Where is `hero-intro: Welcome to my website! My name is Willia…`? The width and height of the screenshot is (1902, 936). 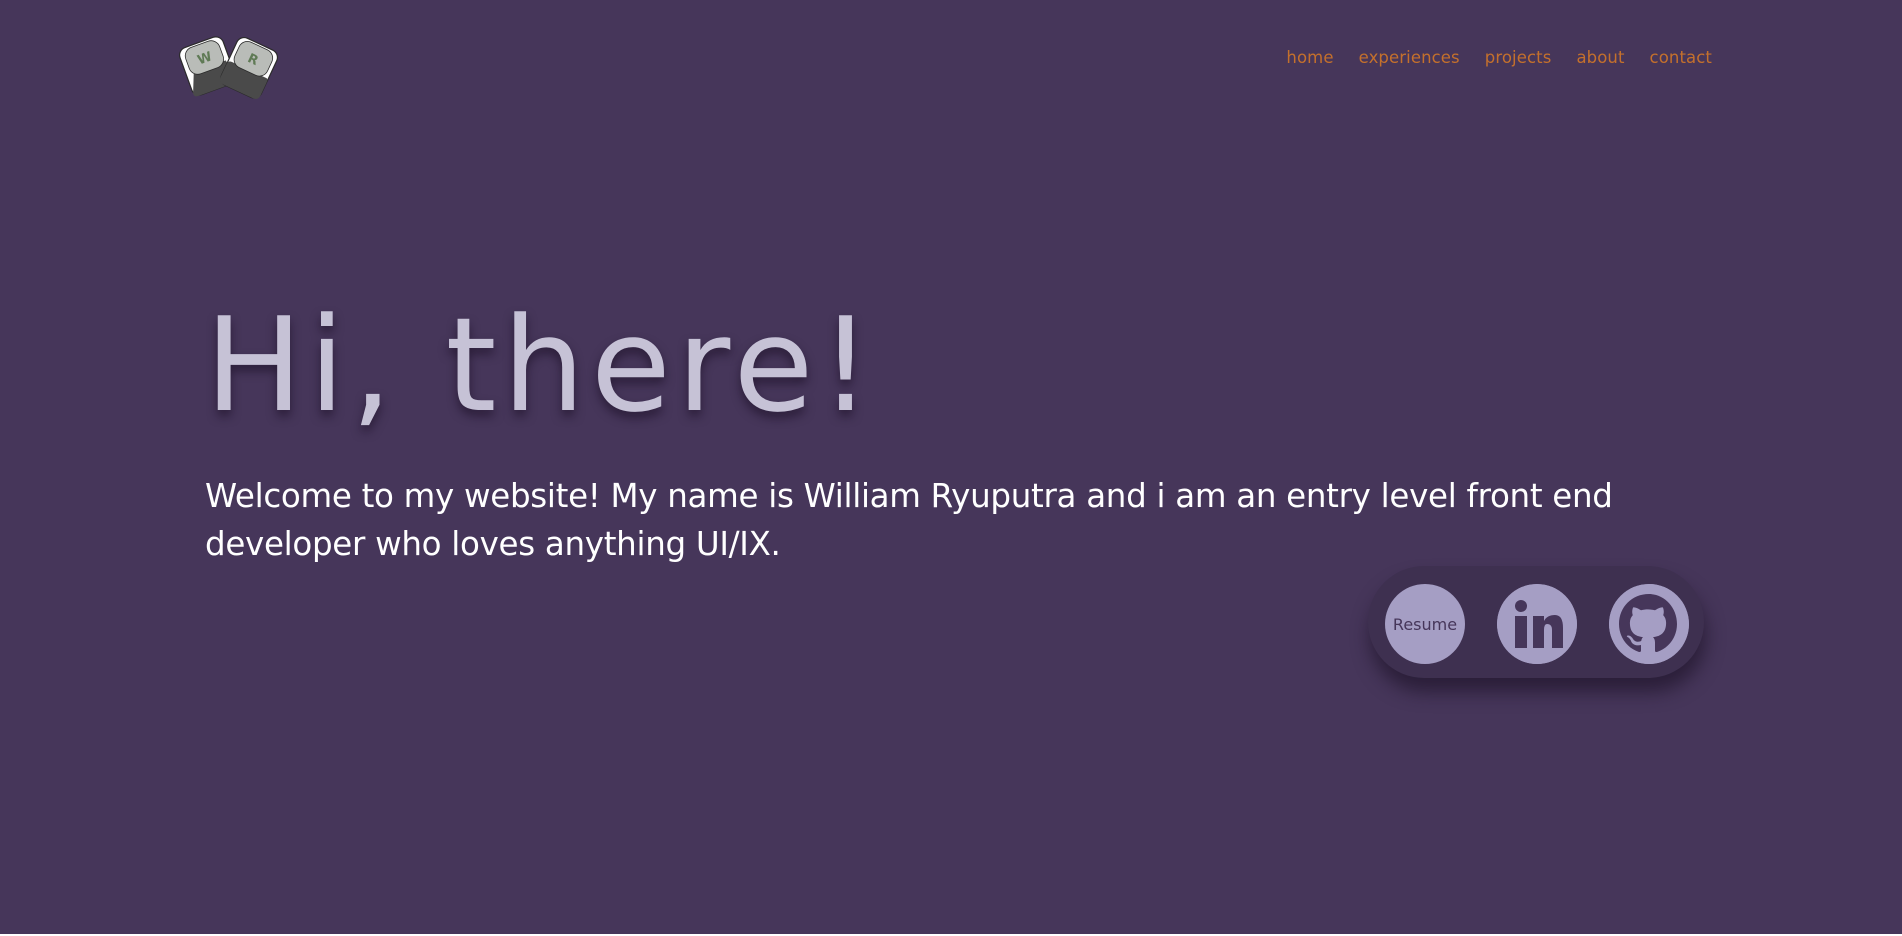 hero-intro: Welcome to my website! My name is Willia… is located at coordinates (909, 520).